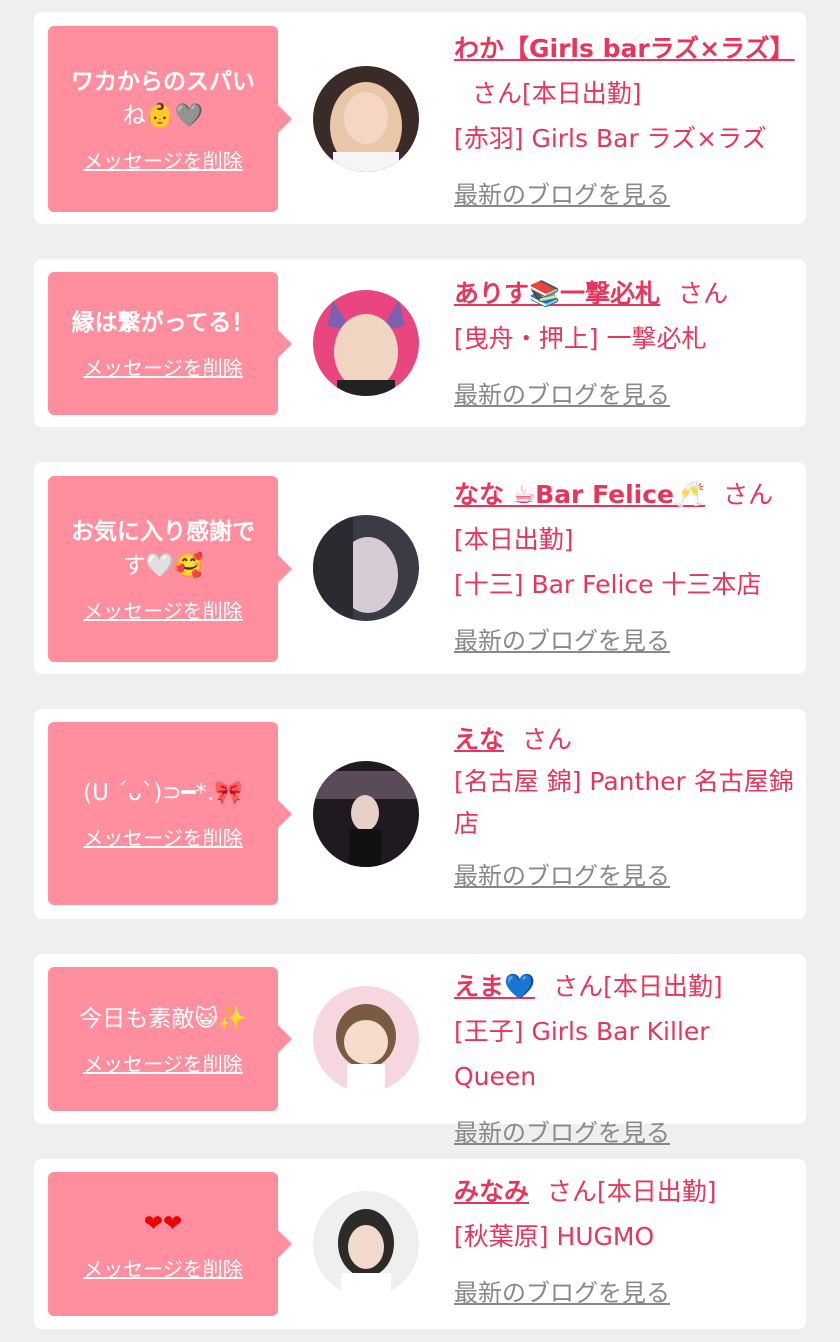 Image resolution: width=840 pixels, height=1342 pixels. Describe the element at coordinates (494, 986) in the screenshot. I see `cast-name-link: えま💙` at that location.